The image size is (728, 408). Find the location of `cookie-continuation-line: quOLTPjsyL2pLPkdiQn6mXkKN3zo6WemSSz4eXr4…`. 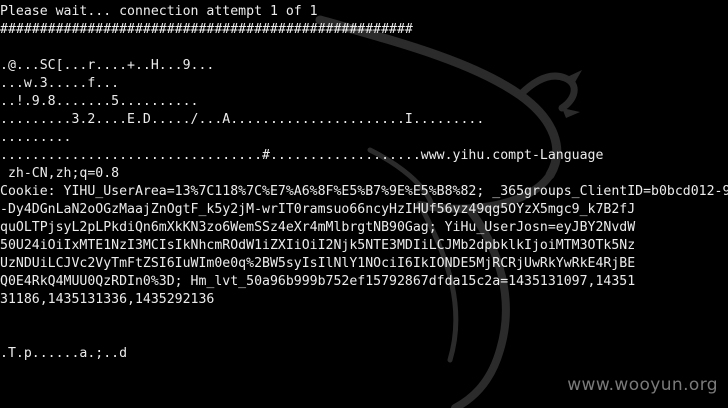

cookie-continuation-line: quOLTPjsyL2pLPkdiQn6mXkKN3zo6WemSSz4eXr4… is located at coordinates (318, 227).